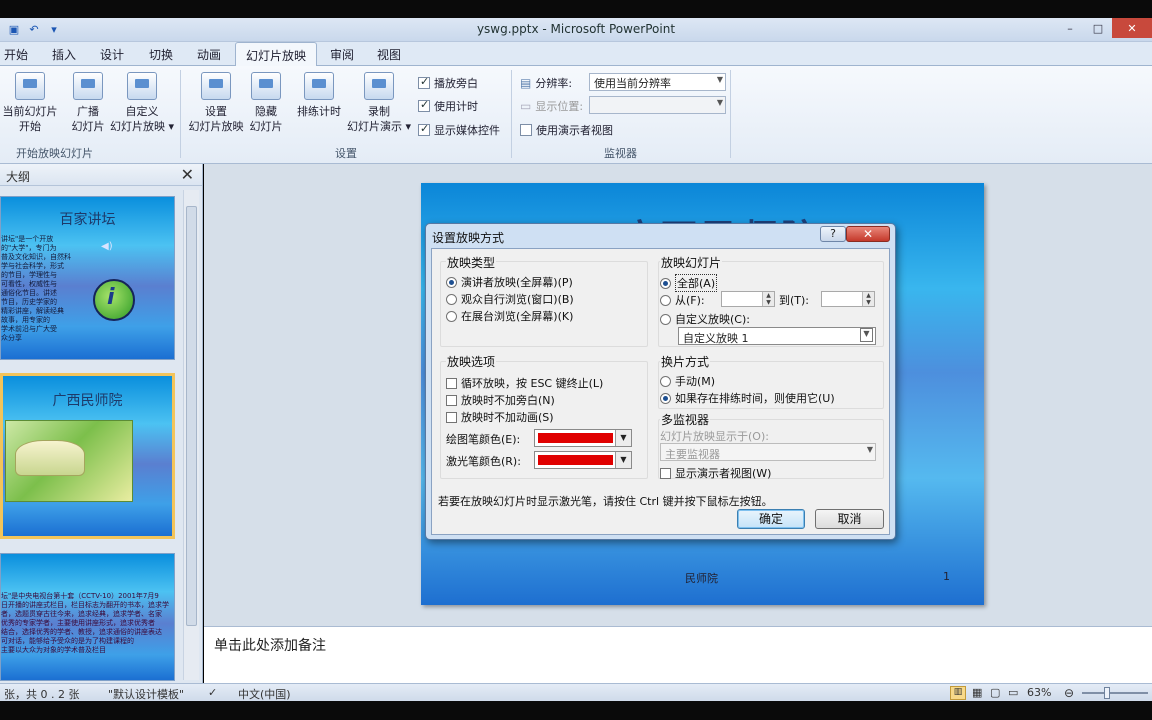  What do you see at coordinates (958, 693) in the screenshot?
I see `normal-view-icon: ▥` at bounding box center [958, 693].